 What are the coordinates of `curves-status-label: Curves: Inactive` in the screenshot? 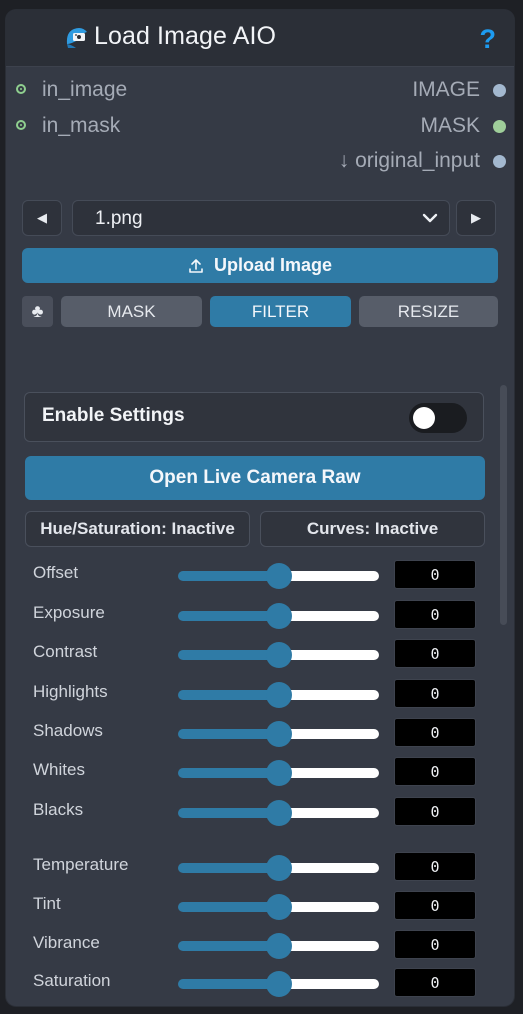 It's located at (372, 528).